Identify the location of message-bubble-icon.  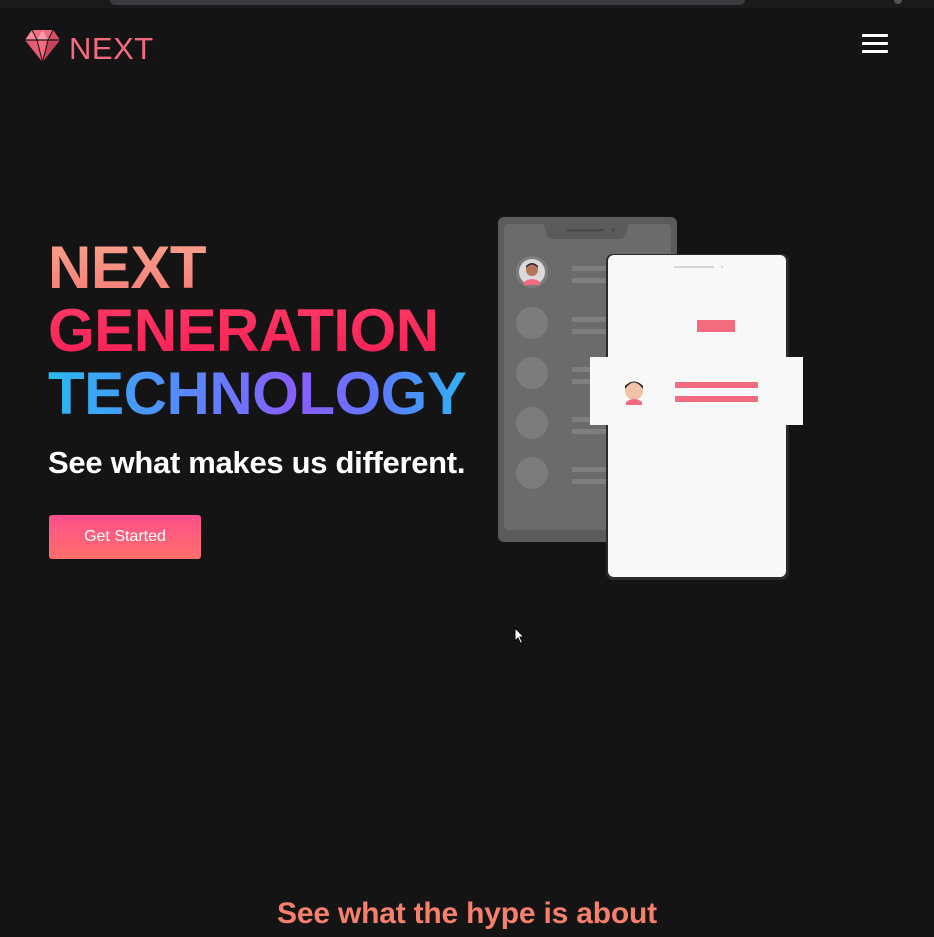
(716, 326).